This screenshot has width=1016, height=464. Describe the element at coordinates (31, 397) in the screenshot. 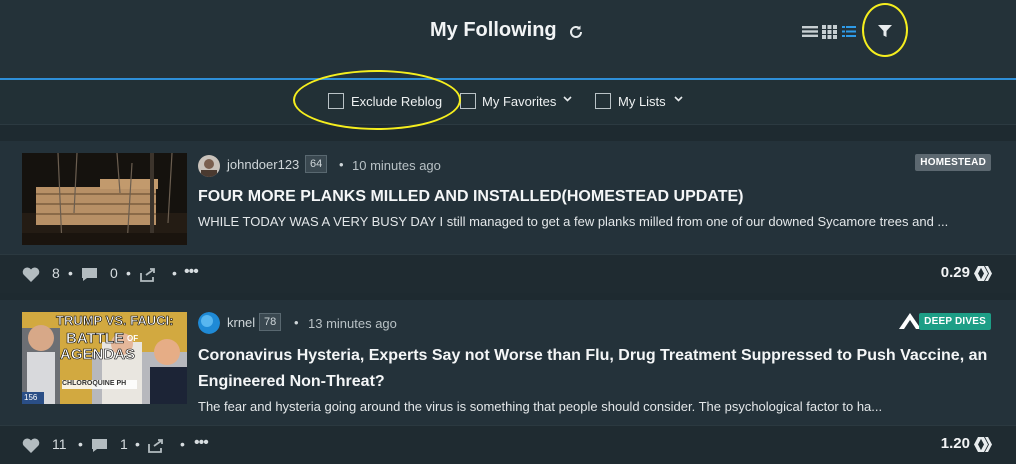

I see `thumbnail-caption: 156` at that location.